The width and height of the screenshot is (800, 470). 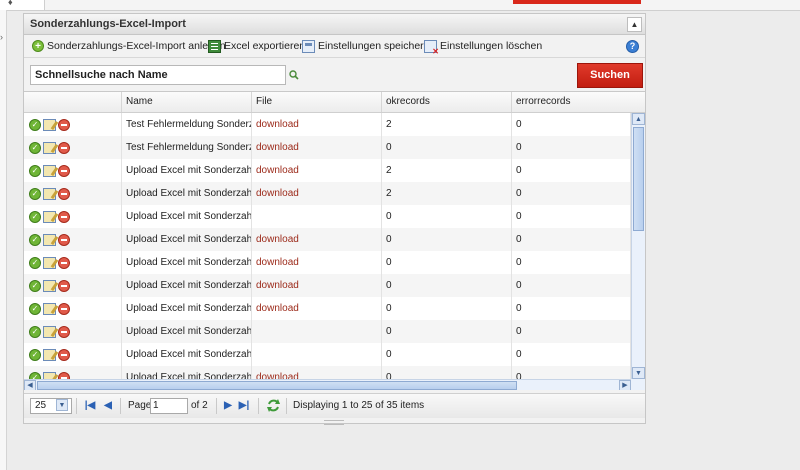 What do you see at coordinates (62, 405) in the screenshot?
I see `chevron-down-icon: ▼` at bounding box center [62, 405].